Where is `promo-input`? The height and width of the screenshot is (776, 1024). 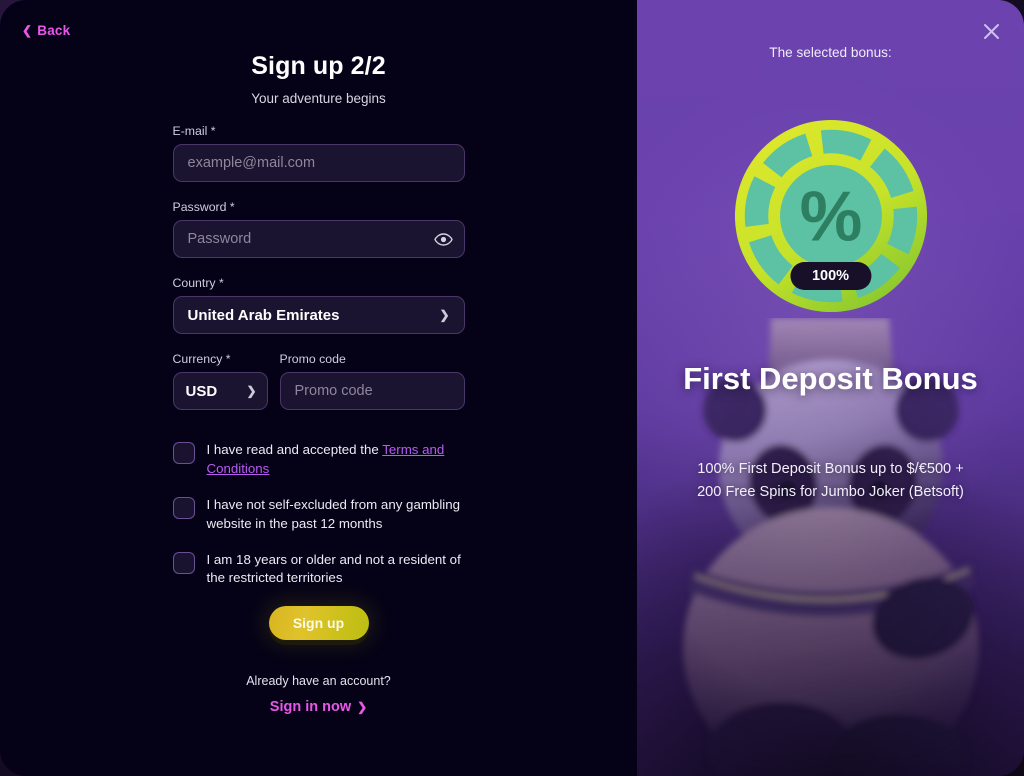 promo-input is located at coordinates (372, 391).